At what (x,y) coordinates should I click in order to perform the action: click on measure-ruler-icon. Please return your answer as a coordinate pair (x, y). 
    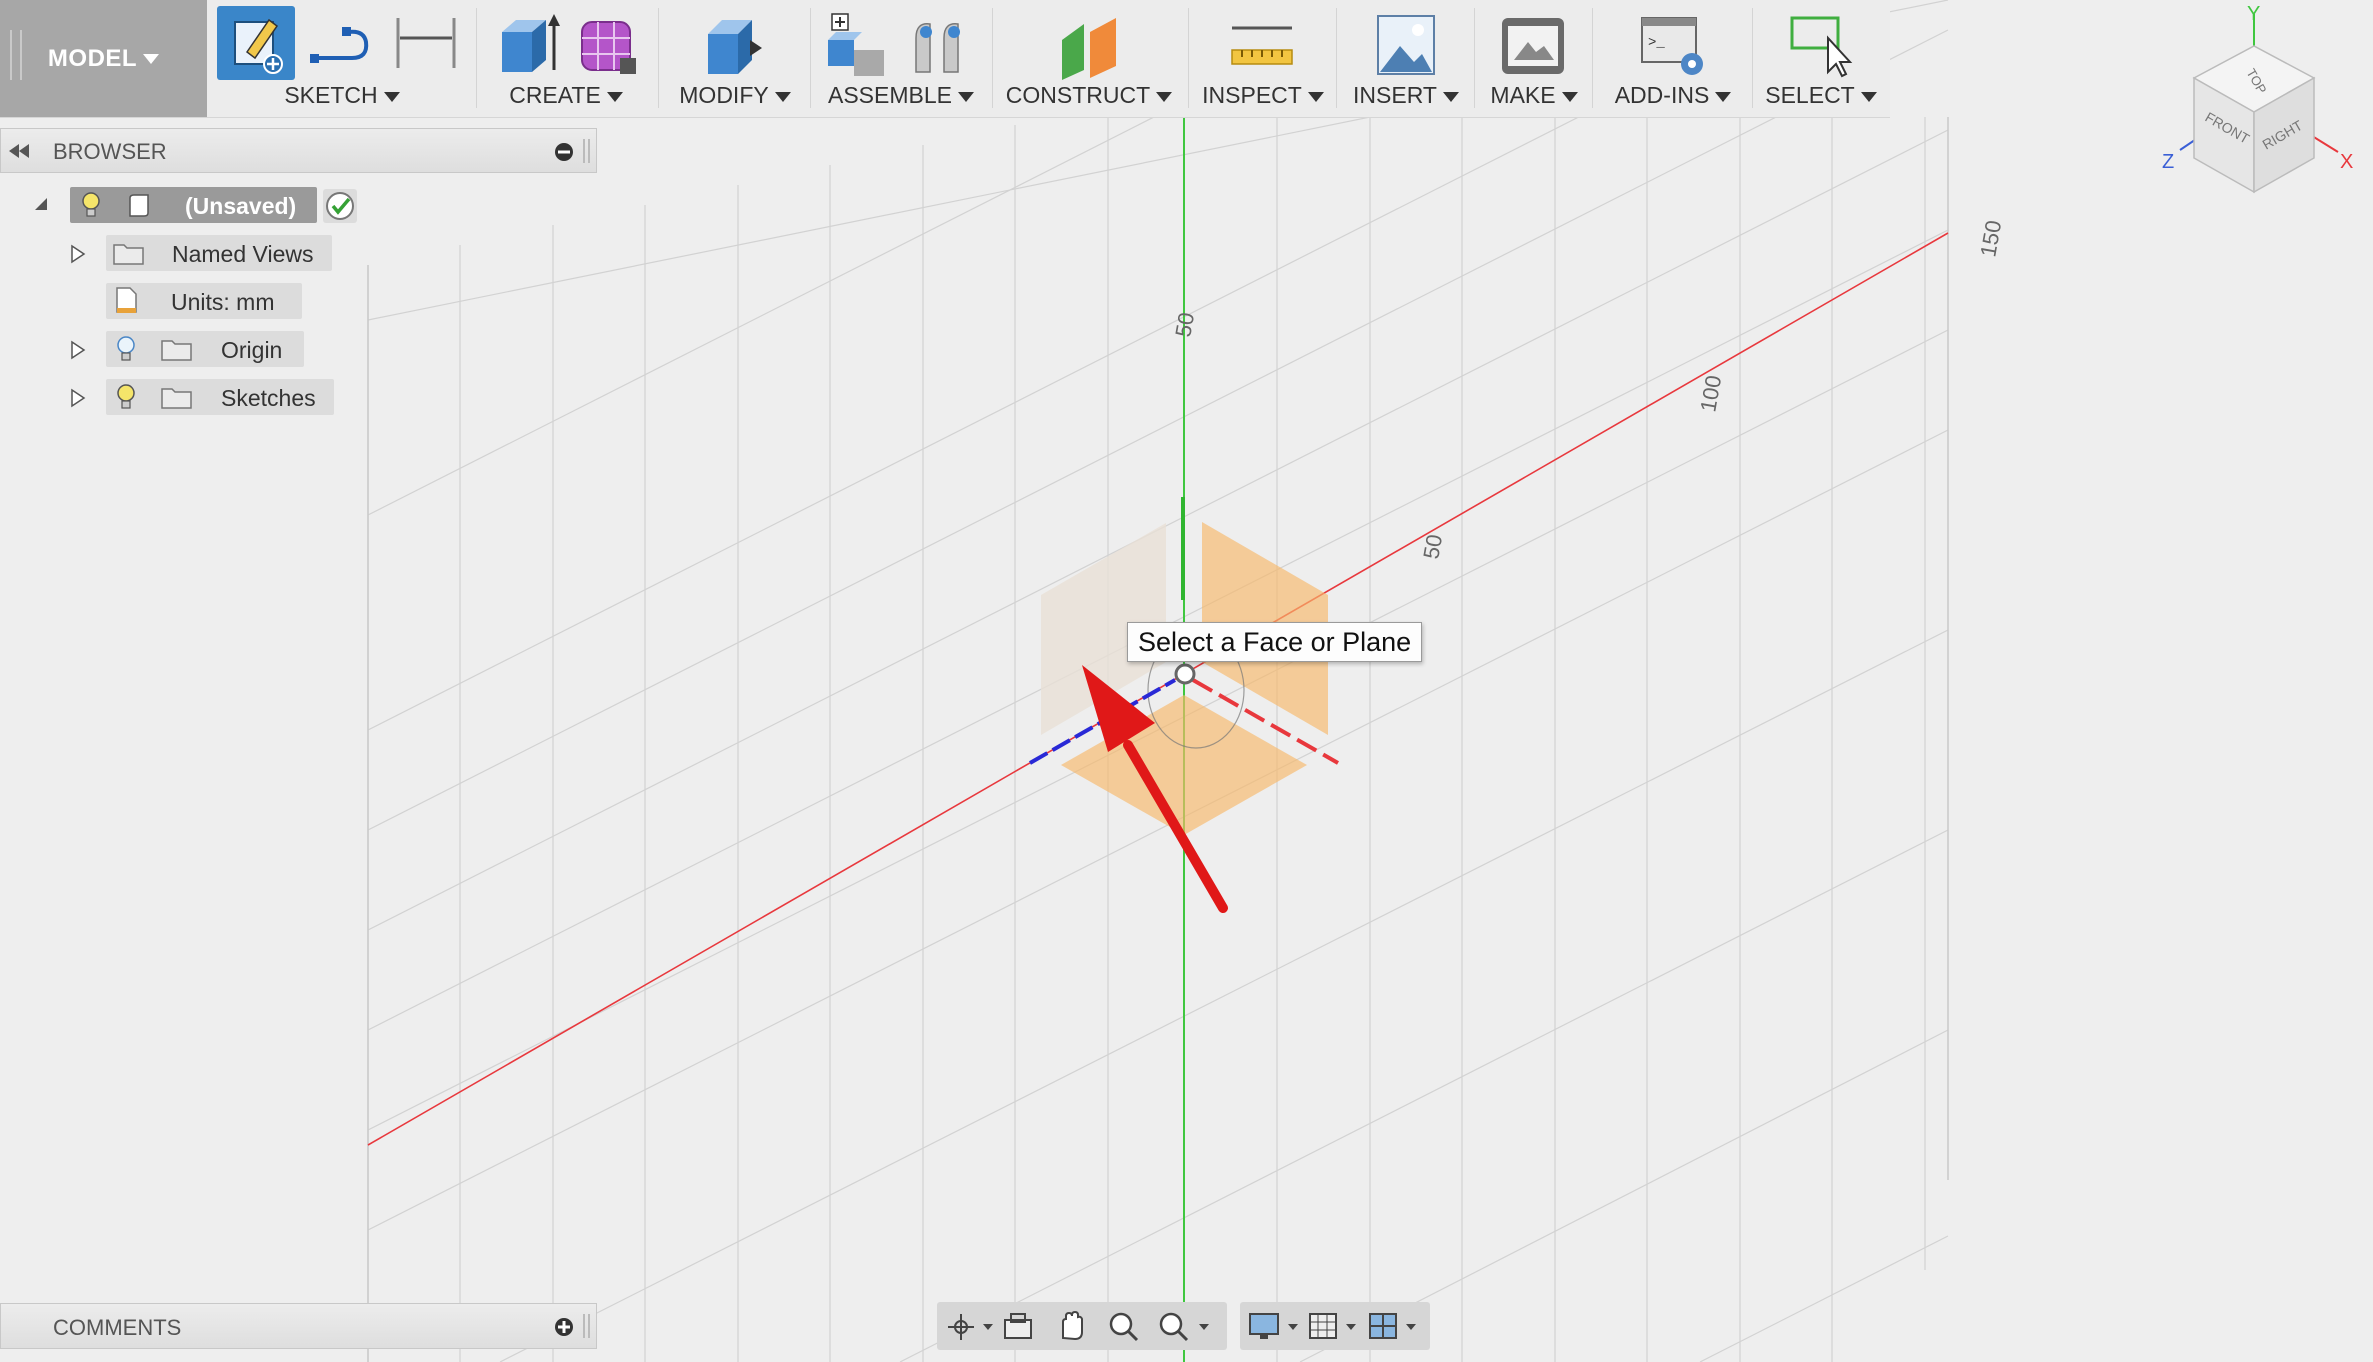
    Looking at the image, I should click on (1262, 45).